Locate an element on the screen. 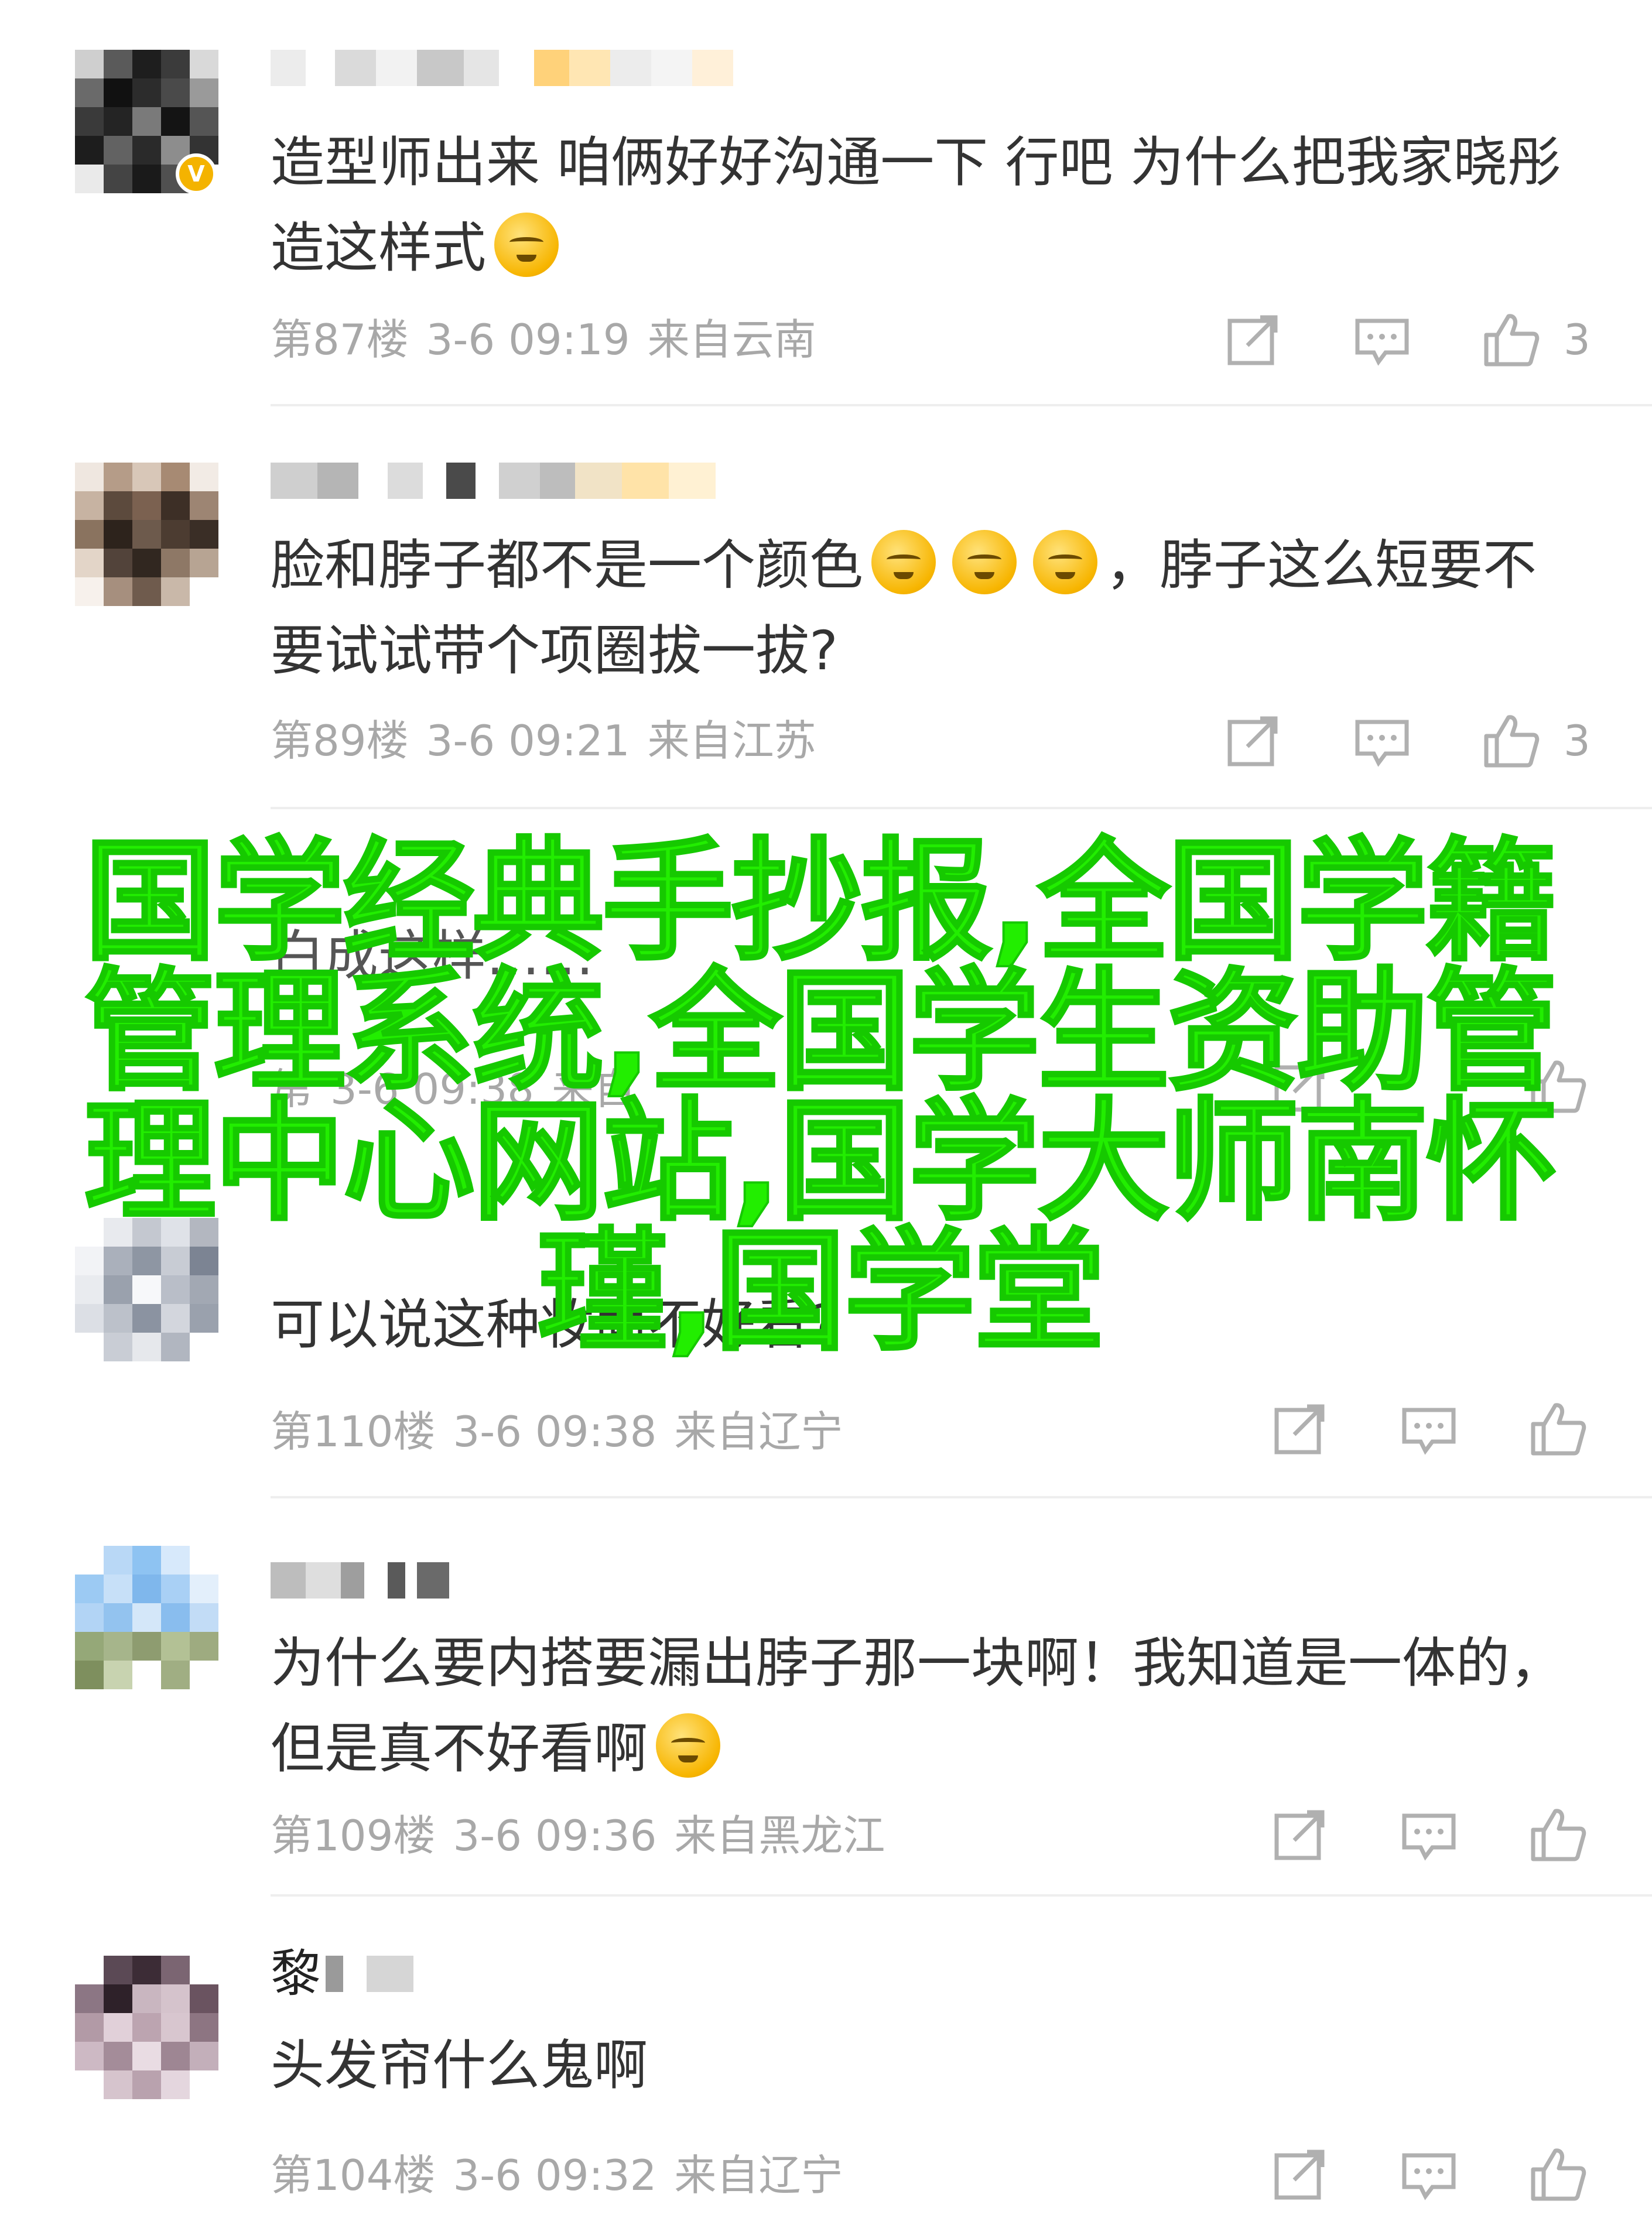  timestamp: 3-6 09:38 is located at coordinates (555, 1432).